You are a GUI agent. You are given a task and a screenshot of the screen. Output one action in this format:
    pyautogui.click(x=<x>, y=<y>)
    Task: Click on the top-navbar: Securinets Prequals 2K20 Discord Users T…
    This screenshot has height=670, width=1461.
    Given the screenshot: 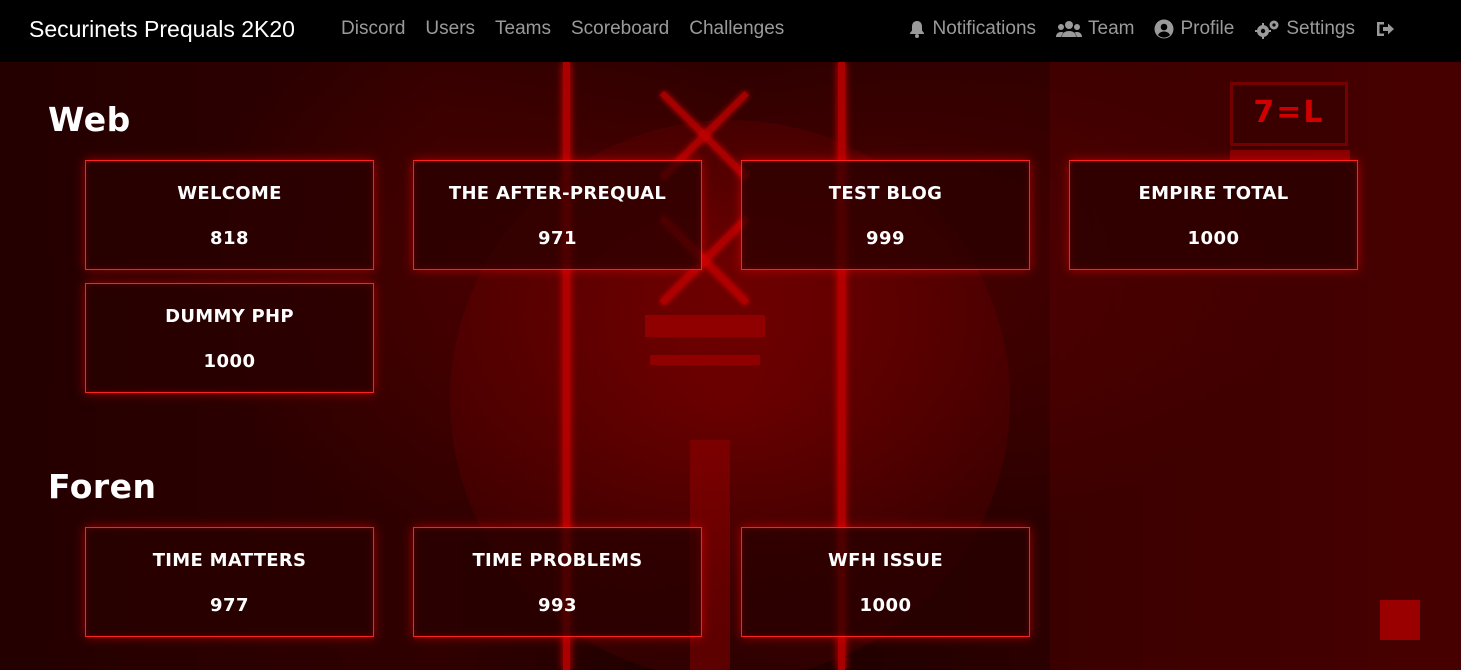 What is the action you would take?
    pyautogui.click(x=730, y=31)
    